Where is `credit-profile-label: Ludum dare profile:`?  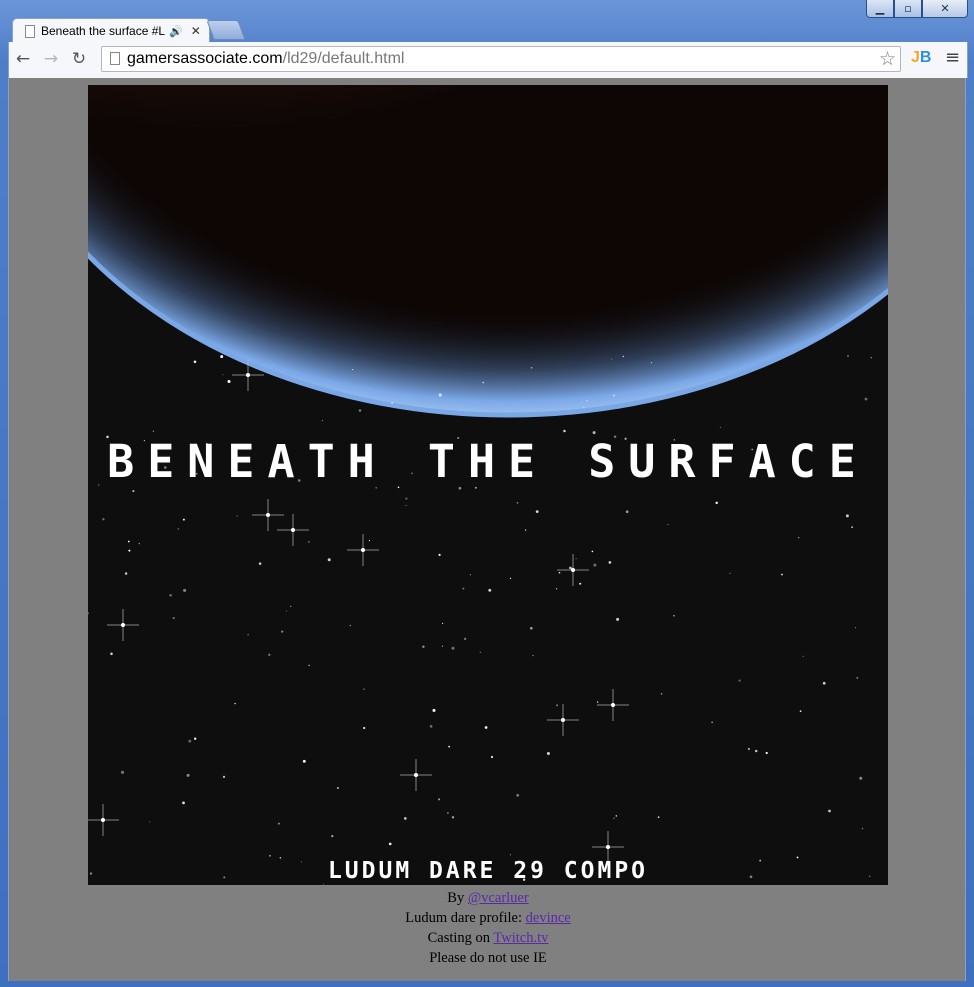 credit-profile-label: Ludum dare profile: is located at coordinates (465, 918).